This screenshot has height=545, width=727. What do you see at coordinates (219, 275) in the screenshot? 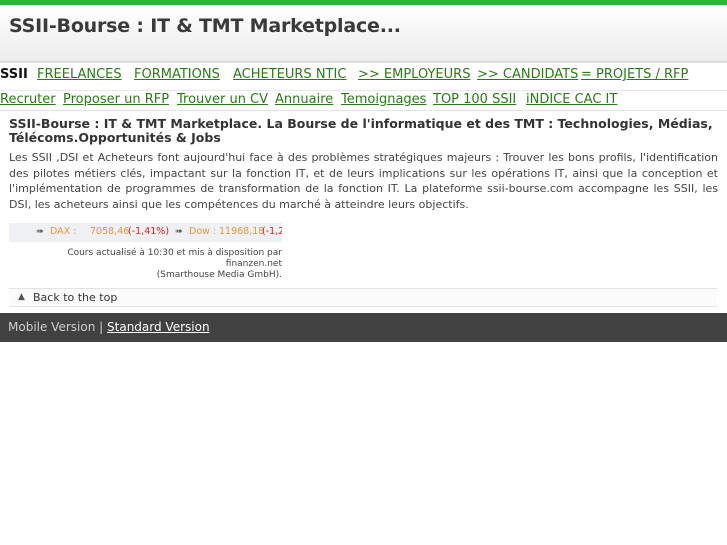
I see `ticker-note-line: (Smarthouse Media GmbH).` at bounding box center [219, 275].